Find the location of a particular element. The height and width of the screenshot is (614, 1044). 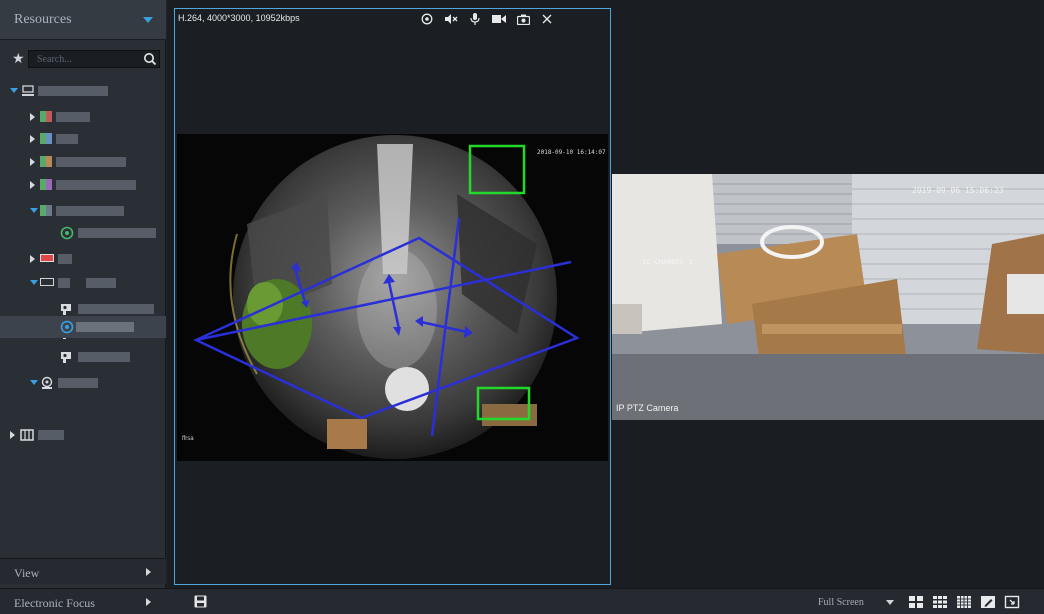

electronic-focus-toggle: Electronic Focus is located at coordinates (83, 601).